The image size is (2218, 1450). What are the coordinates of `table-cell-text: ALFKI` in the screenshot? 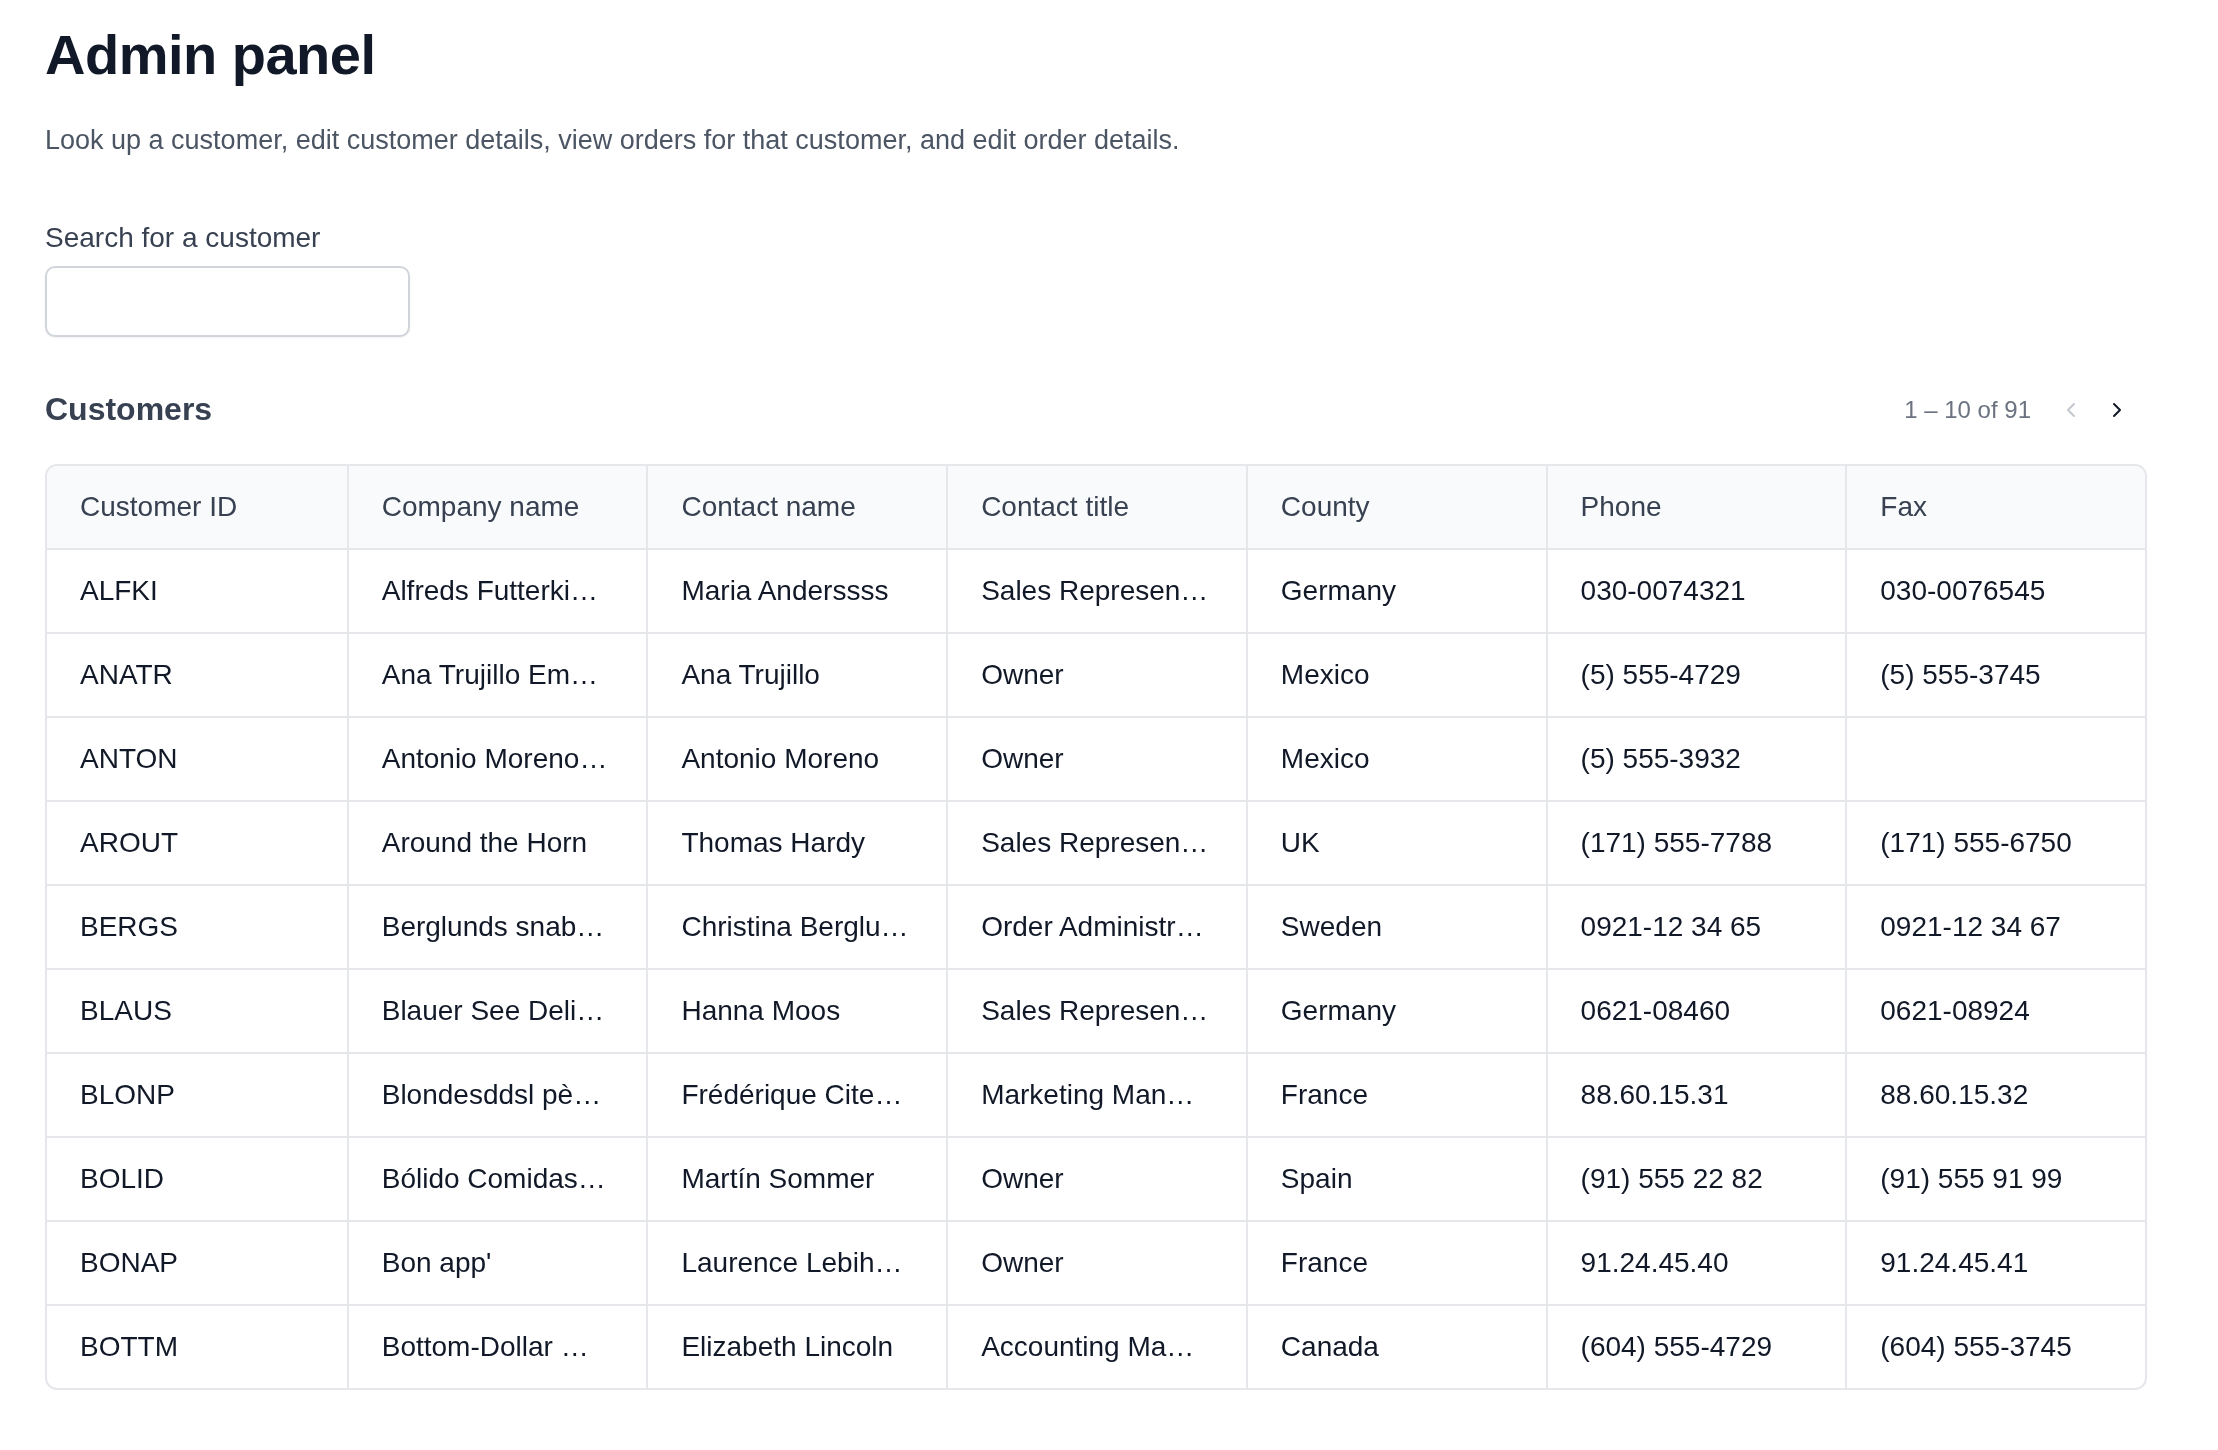 It's located at (119, 591).